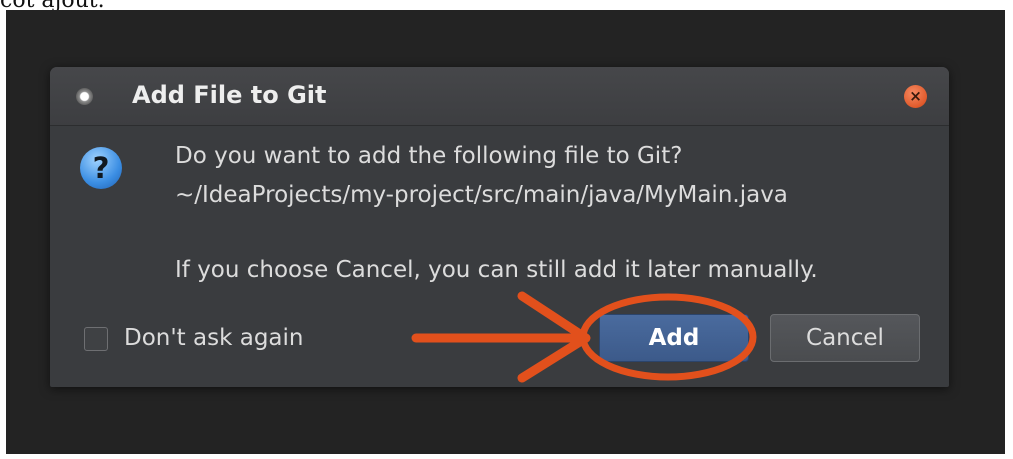  What do you see at coordinates (499, 96) in the screenshot?
I see `dialog-titlebar: Add File to Git ×` at bounding box center [499, 96].